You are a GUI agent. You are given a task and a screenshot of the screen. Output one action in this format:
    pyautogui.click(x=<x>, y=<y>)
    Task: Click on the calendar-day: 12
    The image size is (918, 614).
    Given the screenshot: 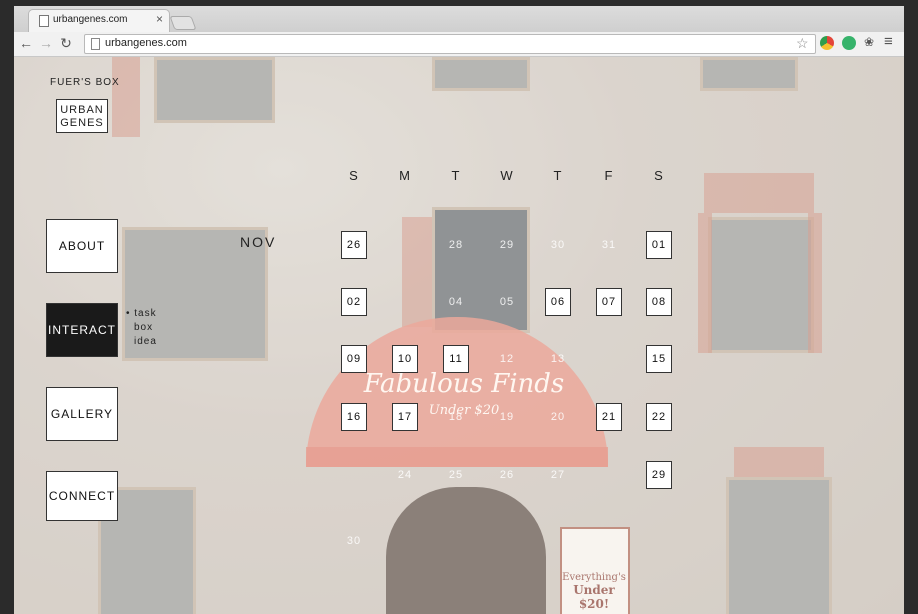 What is the action you would take?
    pyautogui.click(x=507, y=359)
    